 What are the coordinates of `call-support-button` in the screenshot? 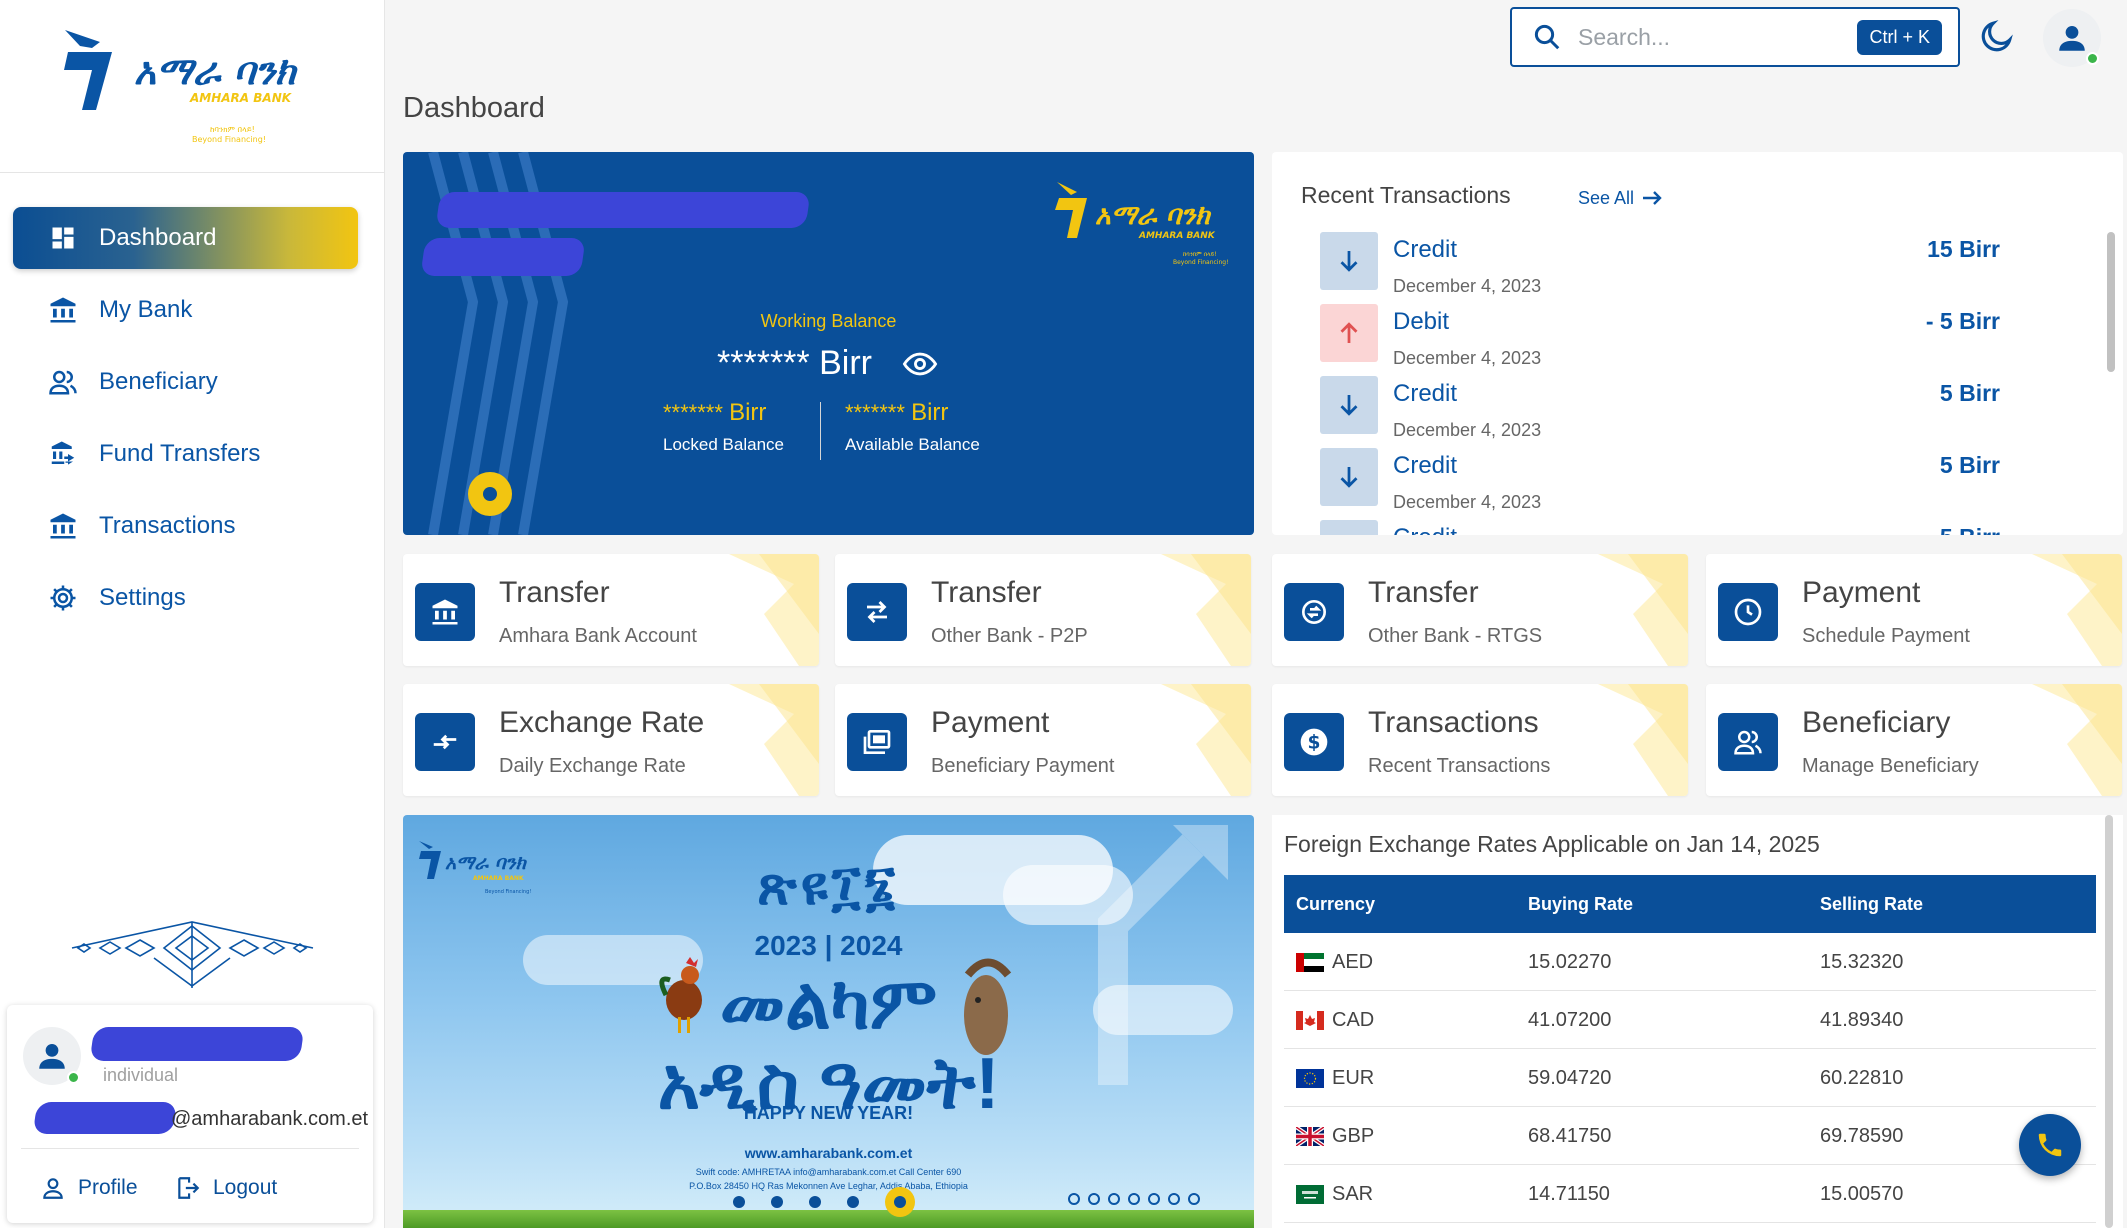 It's located at (2050, 1145).